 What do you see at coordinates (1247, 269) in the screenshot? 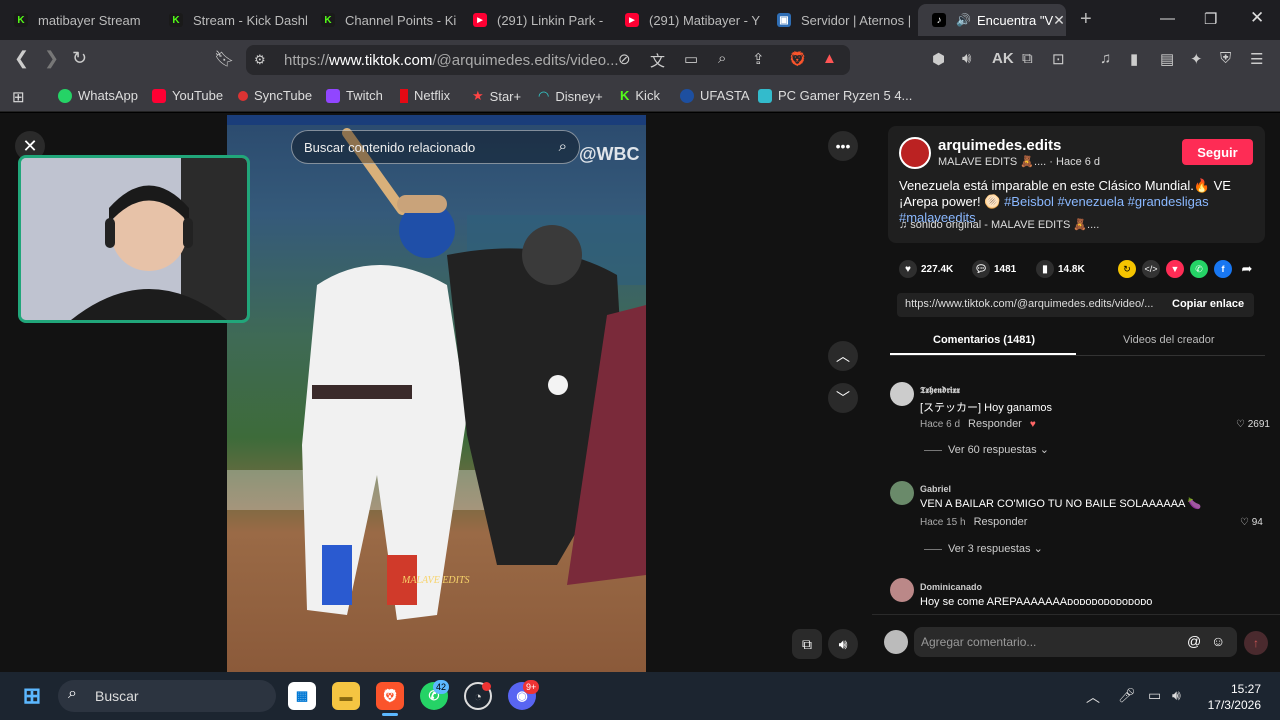
I see `share-arrow-icon: ➦` at bounding box center [1247, 269].